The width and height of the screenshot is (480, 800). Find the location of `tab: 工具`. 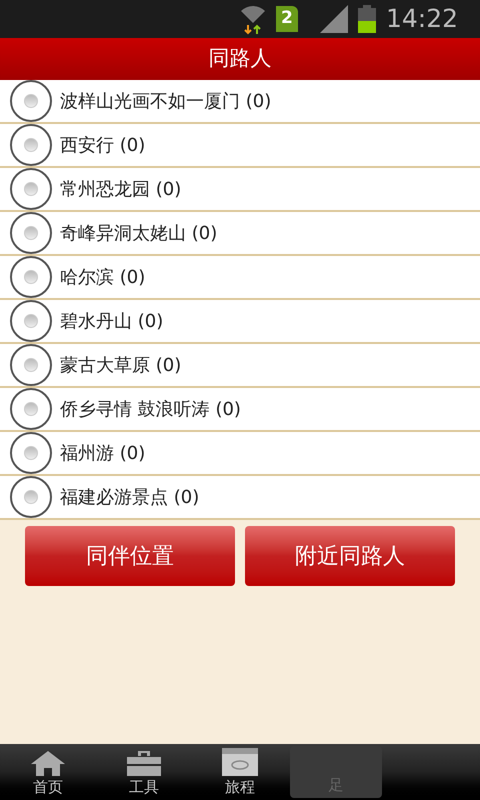

tab: 工具 is located at coordinates (144, 772).